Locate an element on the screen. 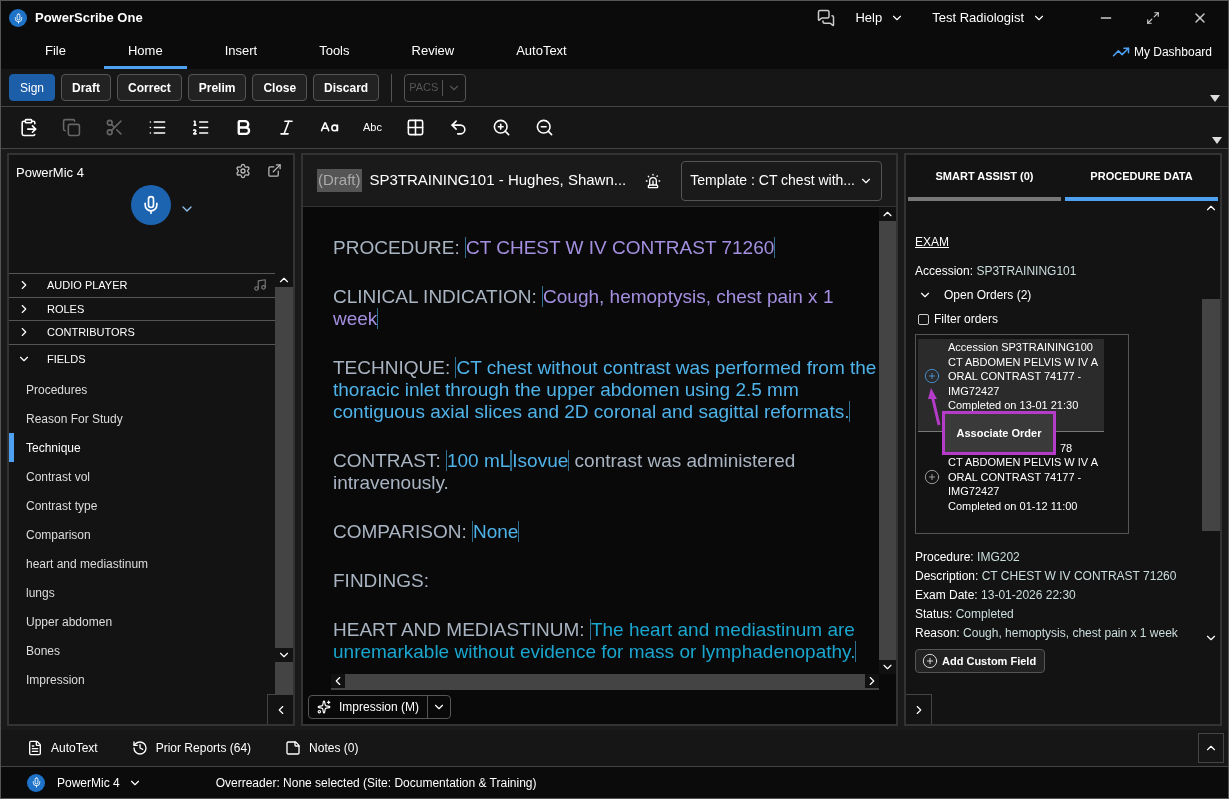  field-item: lungs is located at coordinates (142, 592).